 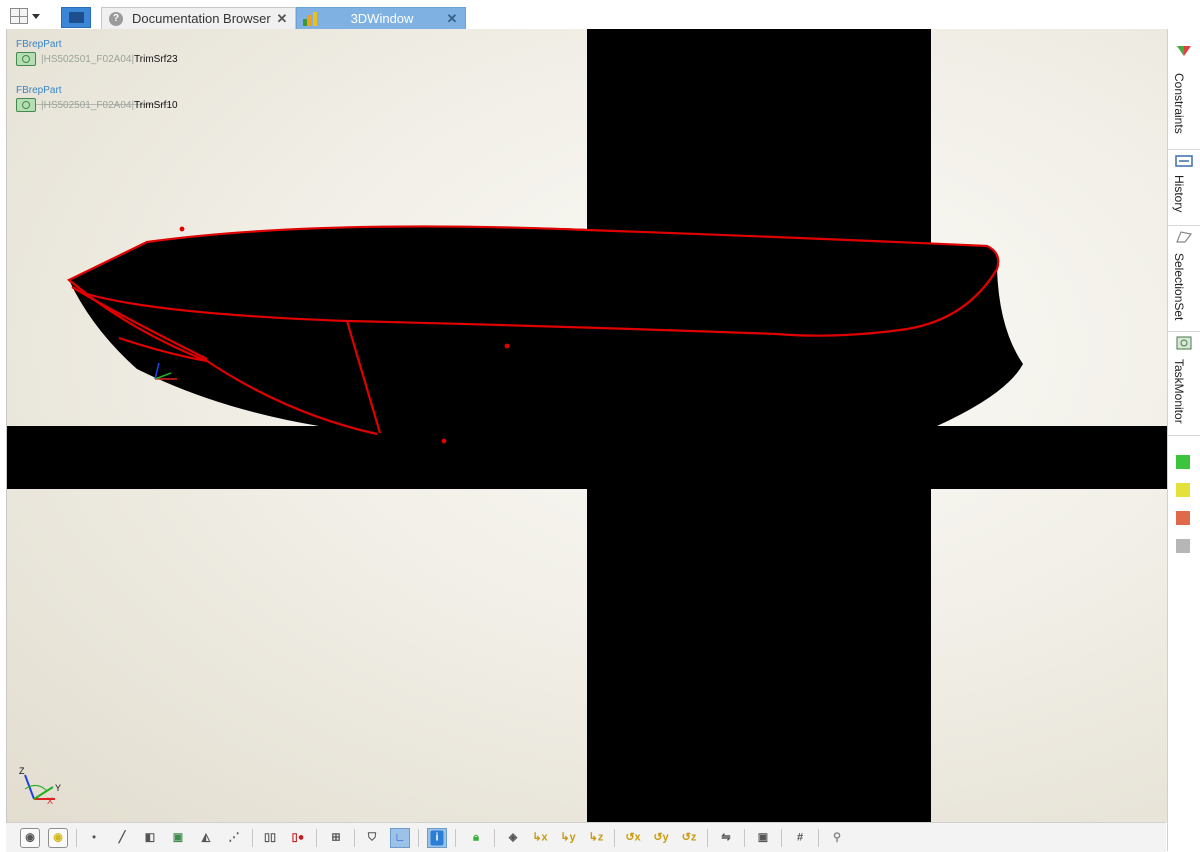 I want to click on rotate-neg-z-button: ↺z, so click(x=689, y=838).